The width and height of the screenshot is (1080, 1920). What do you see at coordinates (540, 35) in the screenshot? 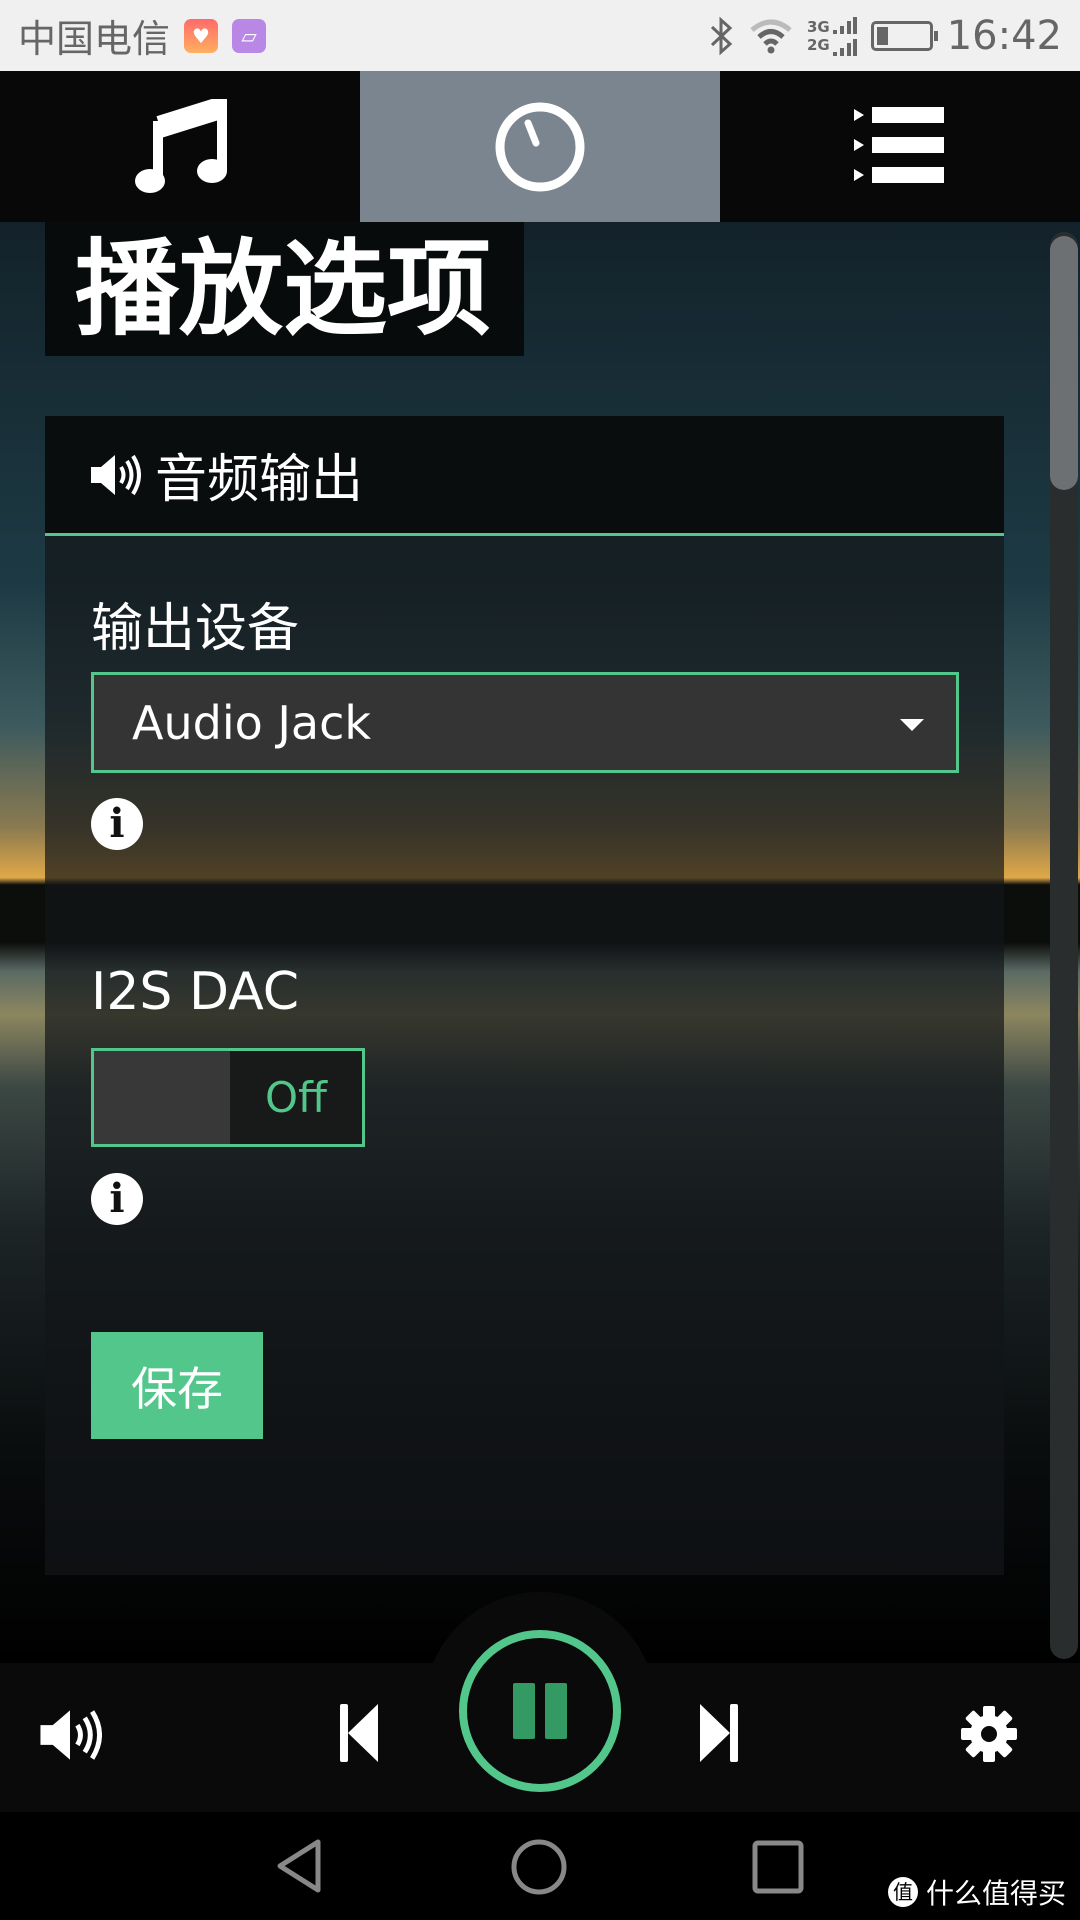
I see `status-bar: 中国电信 ♥ ▱ 3G 2G 16:42` at bounding box center [540, 35].